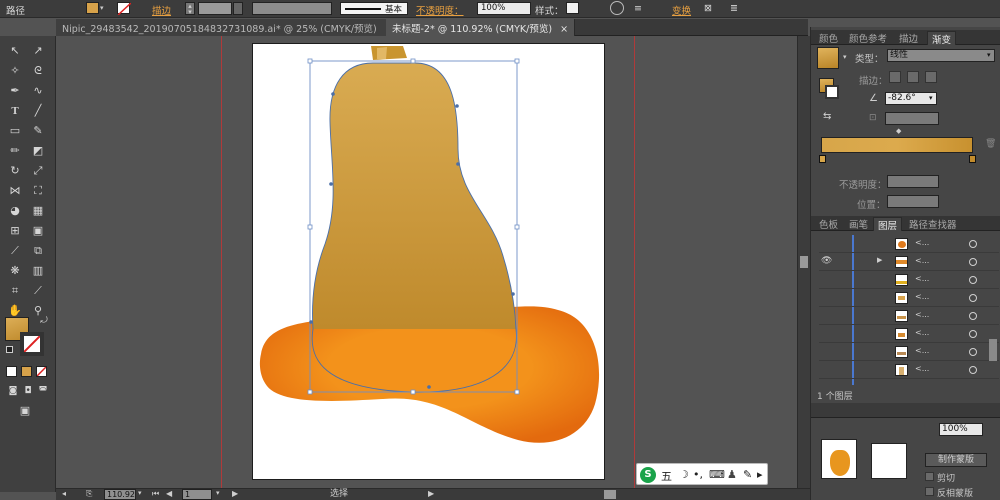 The height and width of the screenshot is (500, 1000). I want to click on stroke-weight-dropdown, so click(238, 8).